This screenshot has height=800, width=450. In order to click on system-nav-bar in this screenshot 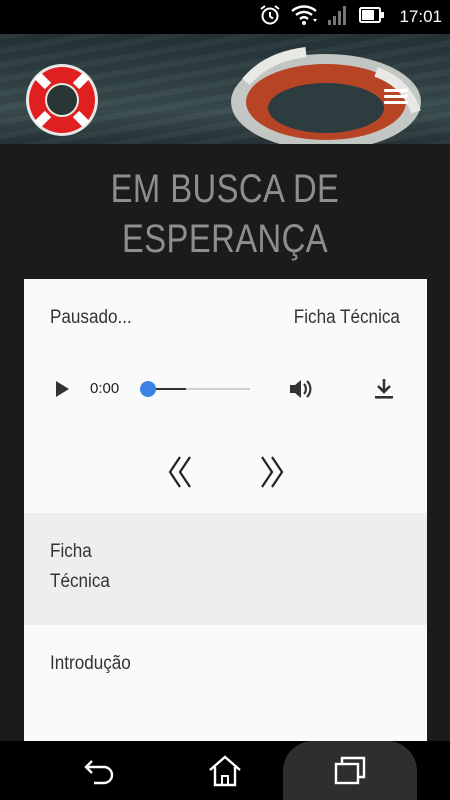, I will do `click(225, 770)`.